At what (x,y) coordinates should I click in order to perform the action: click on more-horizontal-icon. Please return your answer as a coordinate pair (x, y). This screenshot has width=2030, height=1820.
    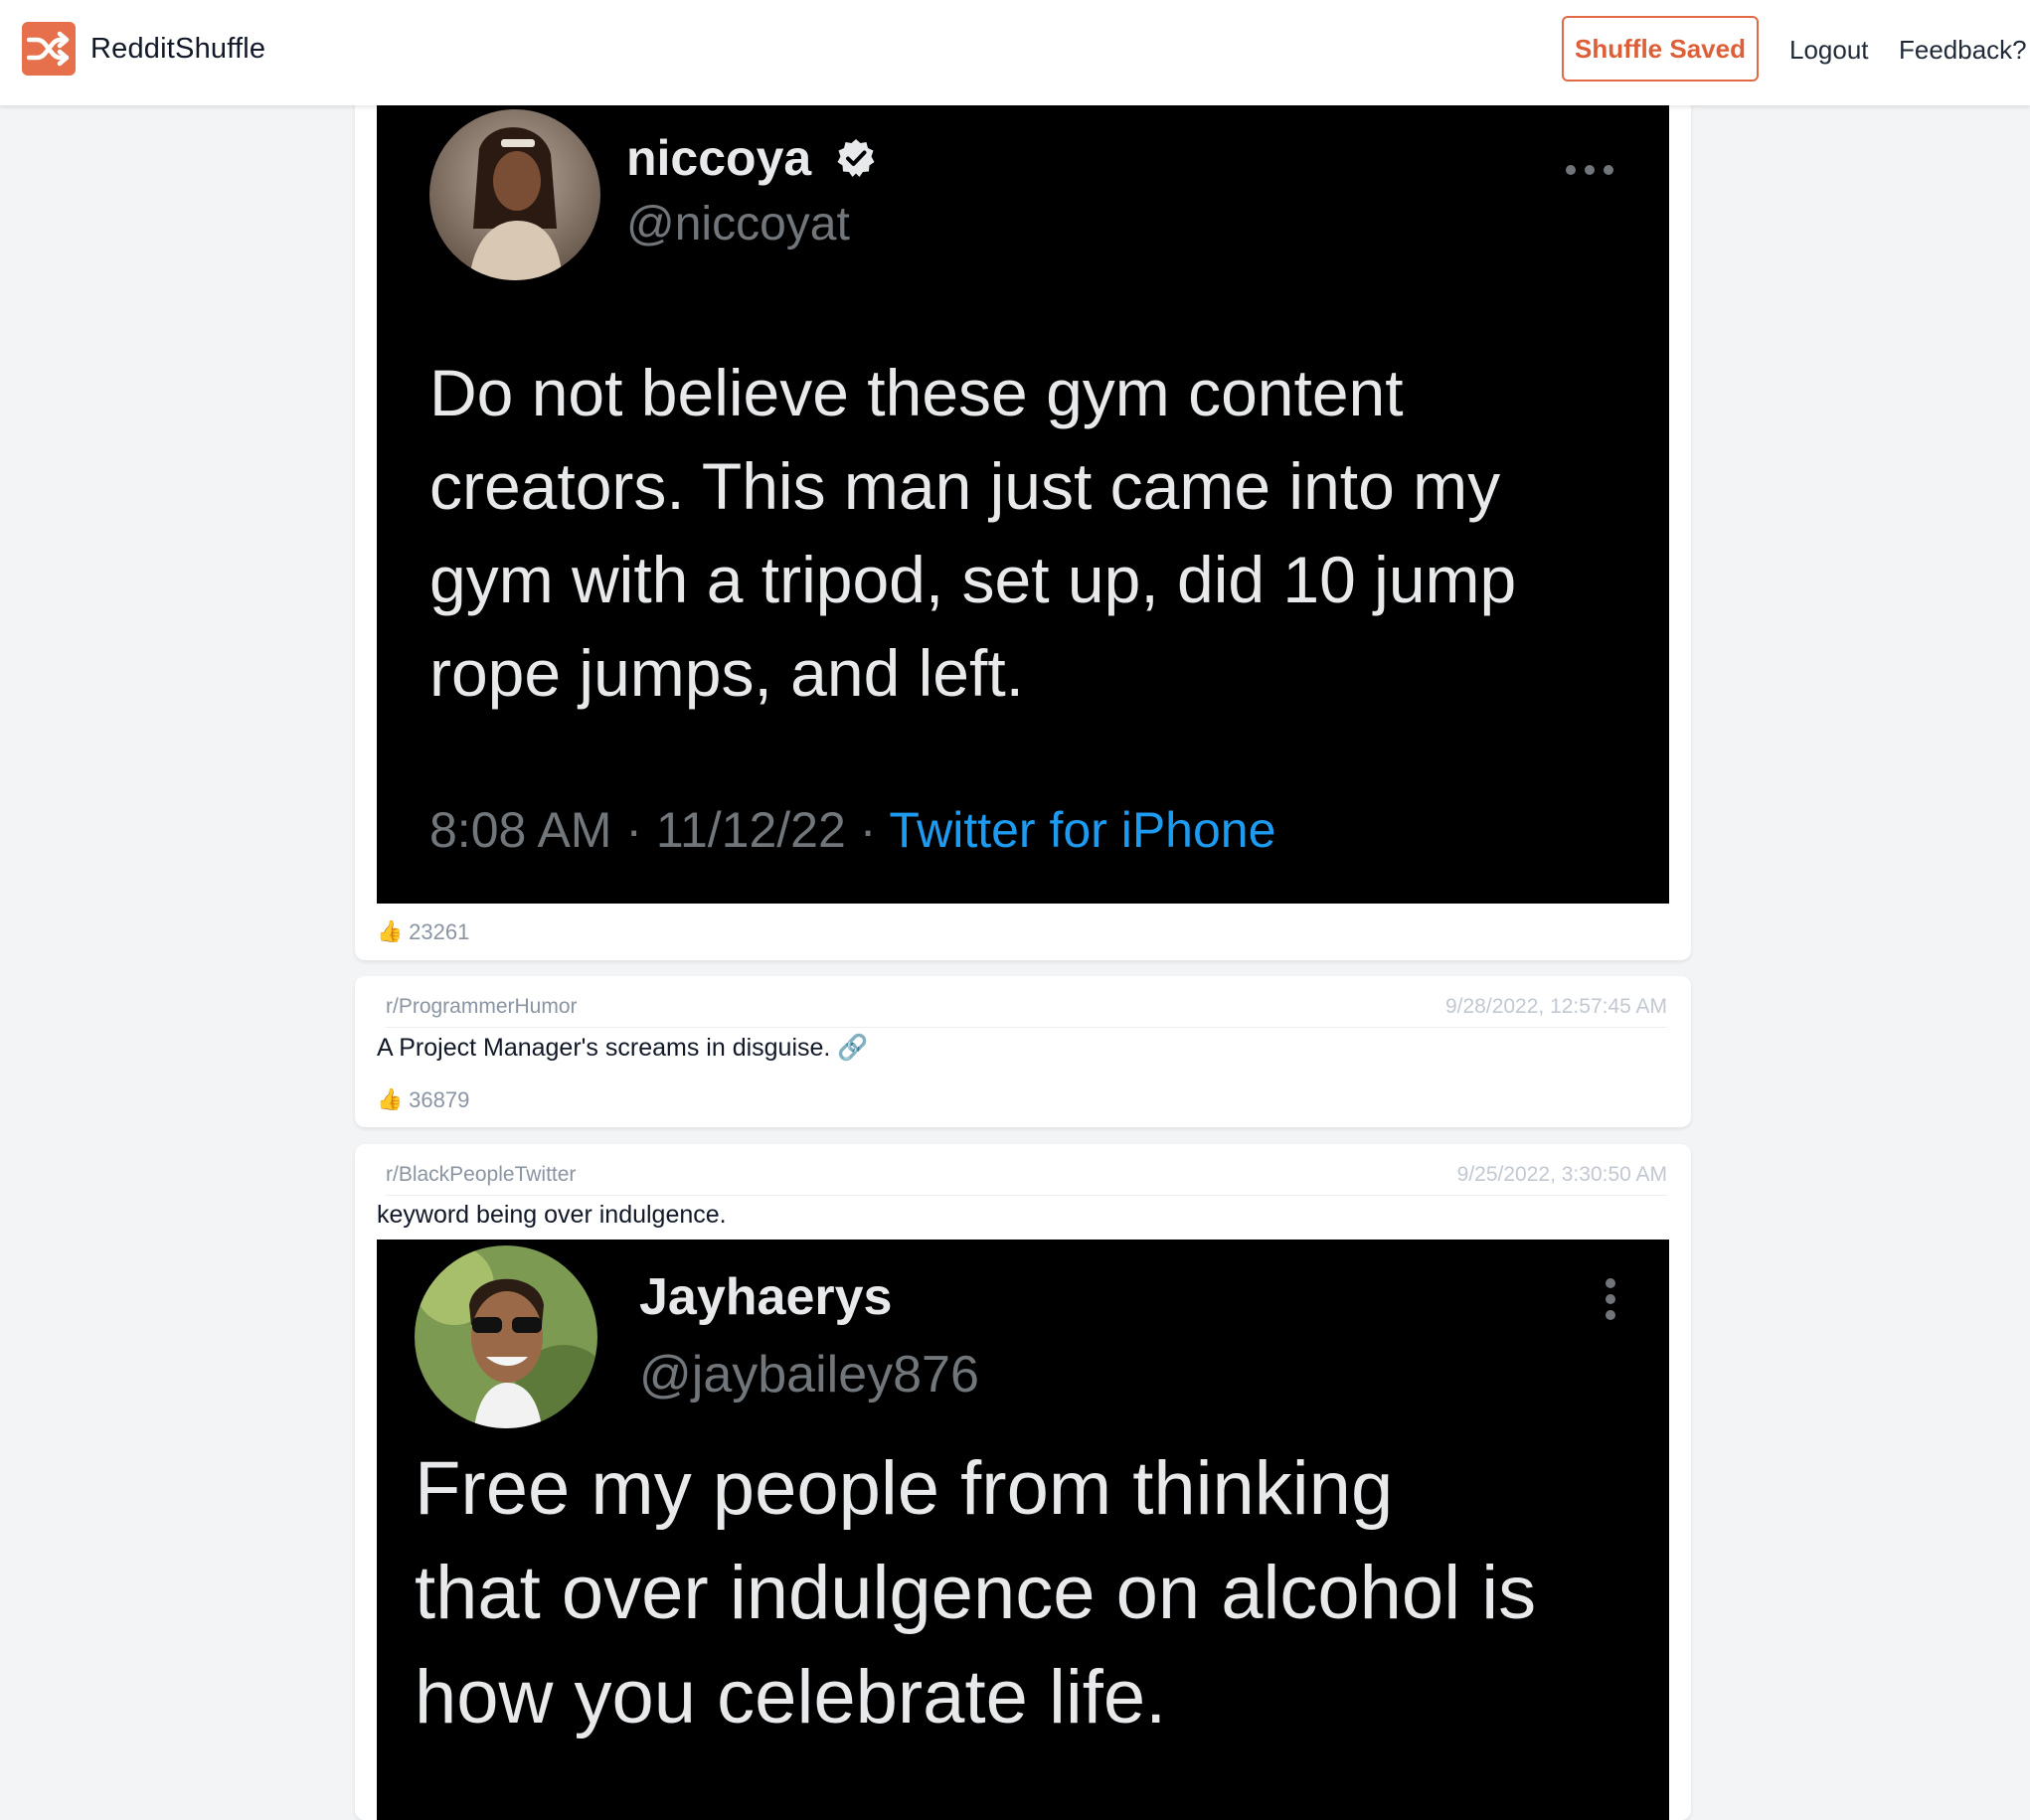
    Looking at the image, I should click on (1589, 172).